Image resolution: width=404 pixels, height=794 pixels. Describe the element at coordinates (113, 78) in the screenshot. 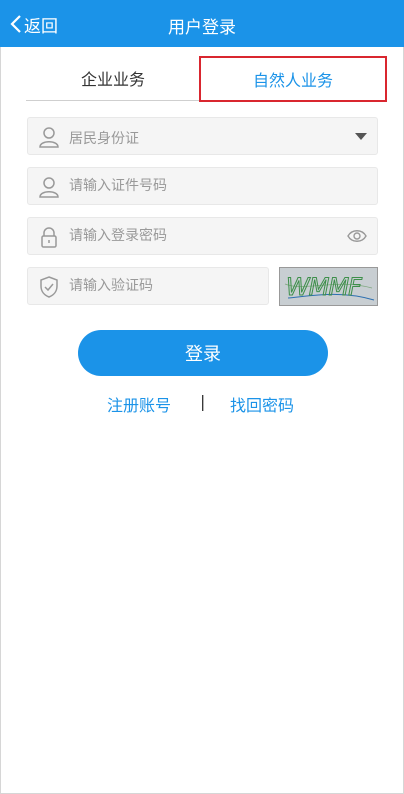

I see `tab-enterprise: 企业业务` at that location.